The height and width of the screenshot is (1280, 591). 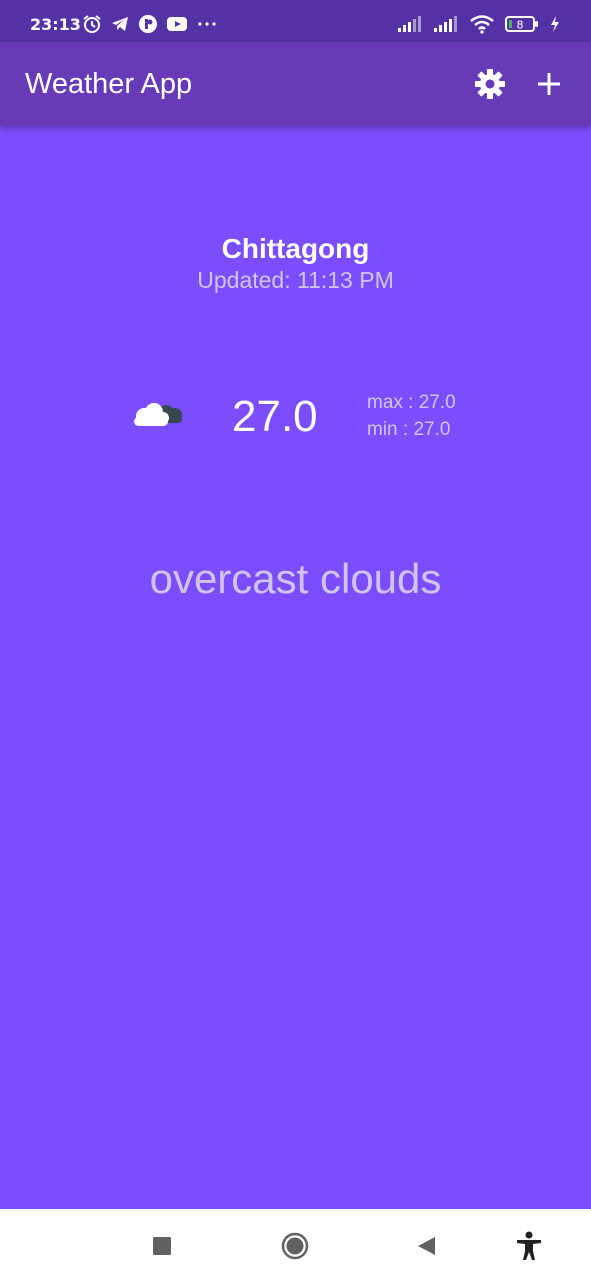 What do you see at coordinates (295, 84) in the screenshot?
I see `app-bar: Weather App` at bounding box center [295, 84].